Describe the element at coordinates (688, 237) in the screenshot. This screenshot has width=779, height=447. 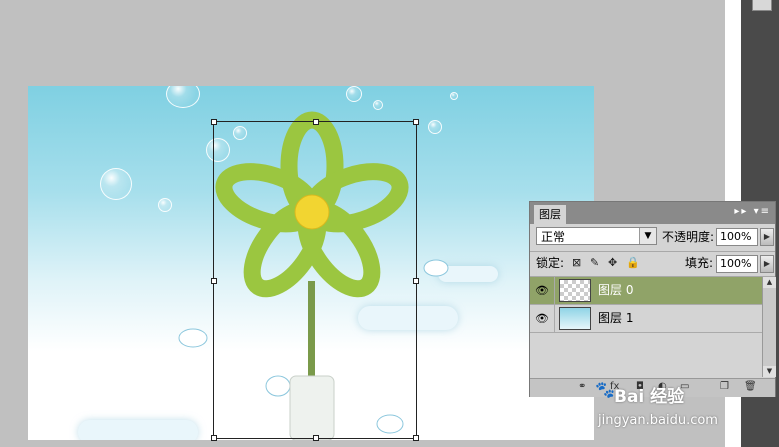
I see `opacity-label: 不透明度:` at that location.